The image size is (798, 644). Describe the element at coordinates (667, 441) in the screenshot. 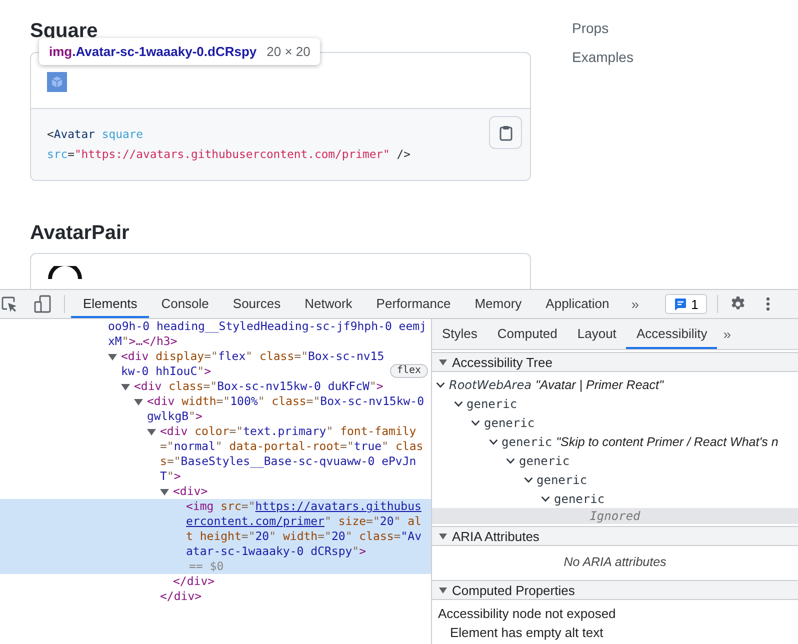

I see `accessibility-name: "Skip to content Primer / React What's n` at that location.